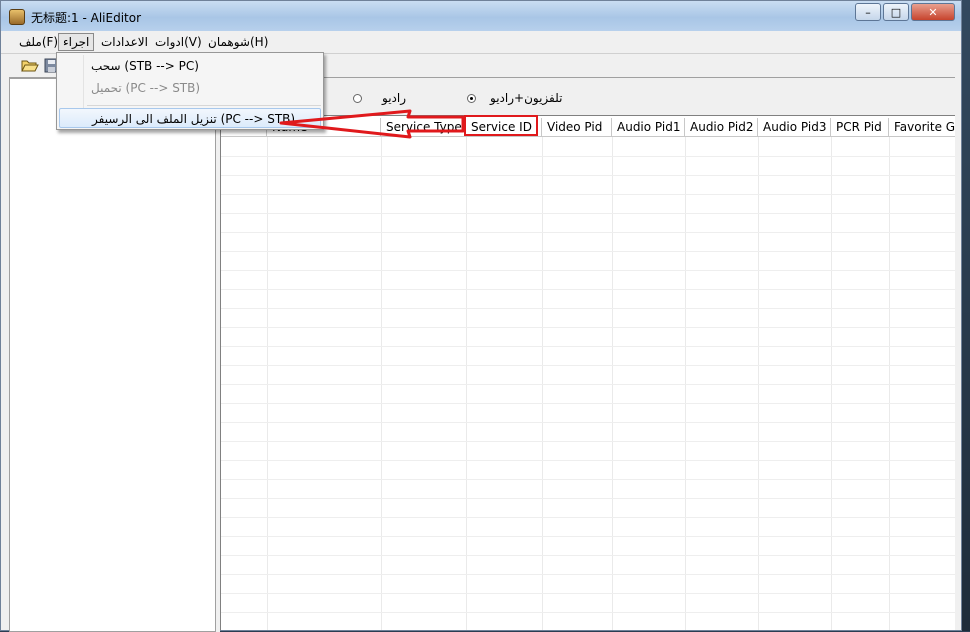 The width and height of the screenshot is (970, 632). What do you see at coordinates (86, 18) in the screenshot?
I see `window-title: 无标题:1 - AliEditor` at bounding box center [86, 18].